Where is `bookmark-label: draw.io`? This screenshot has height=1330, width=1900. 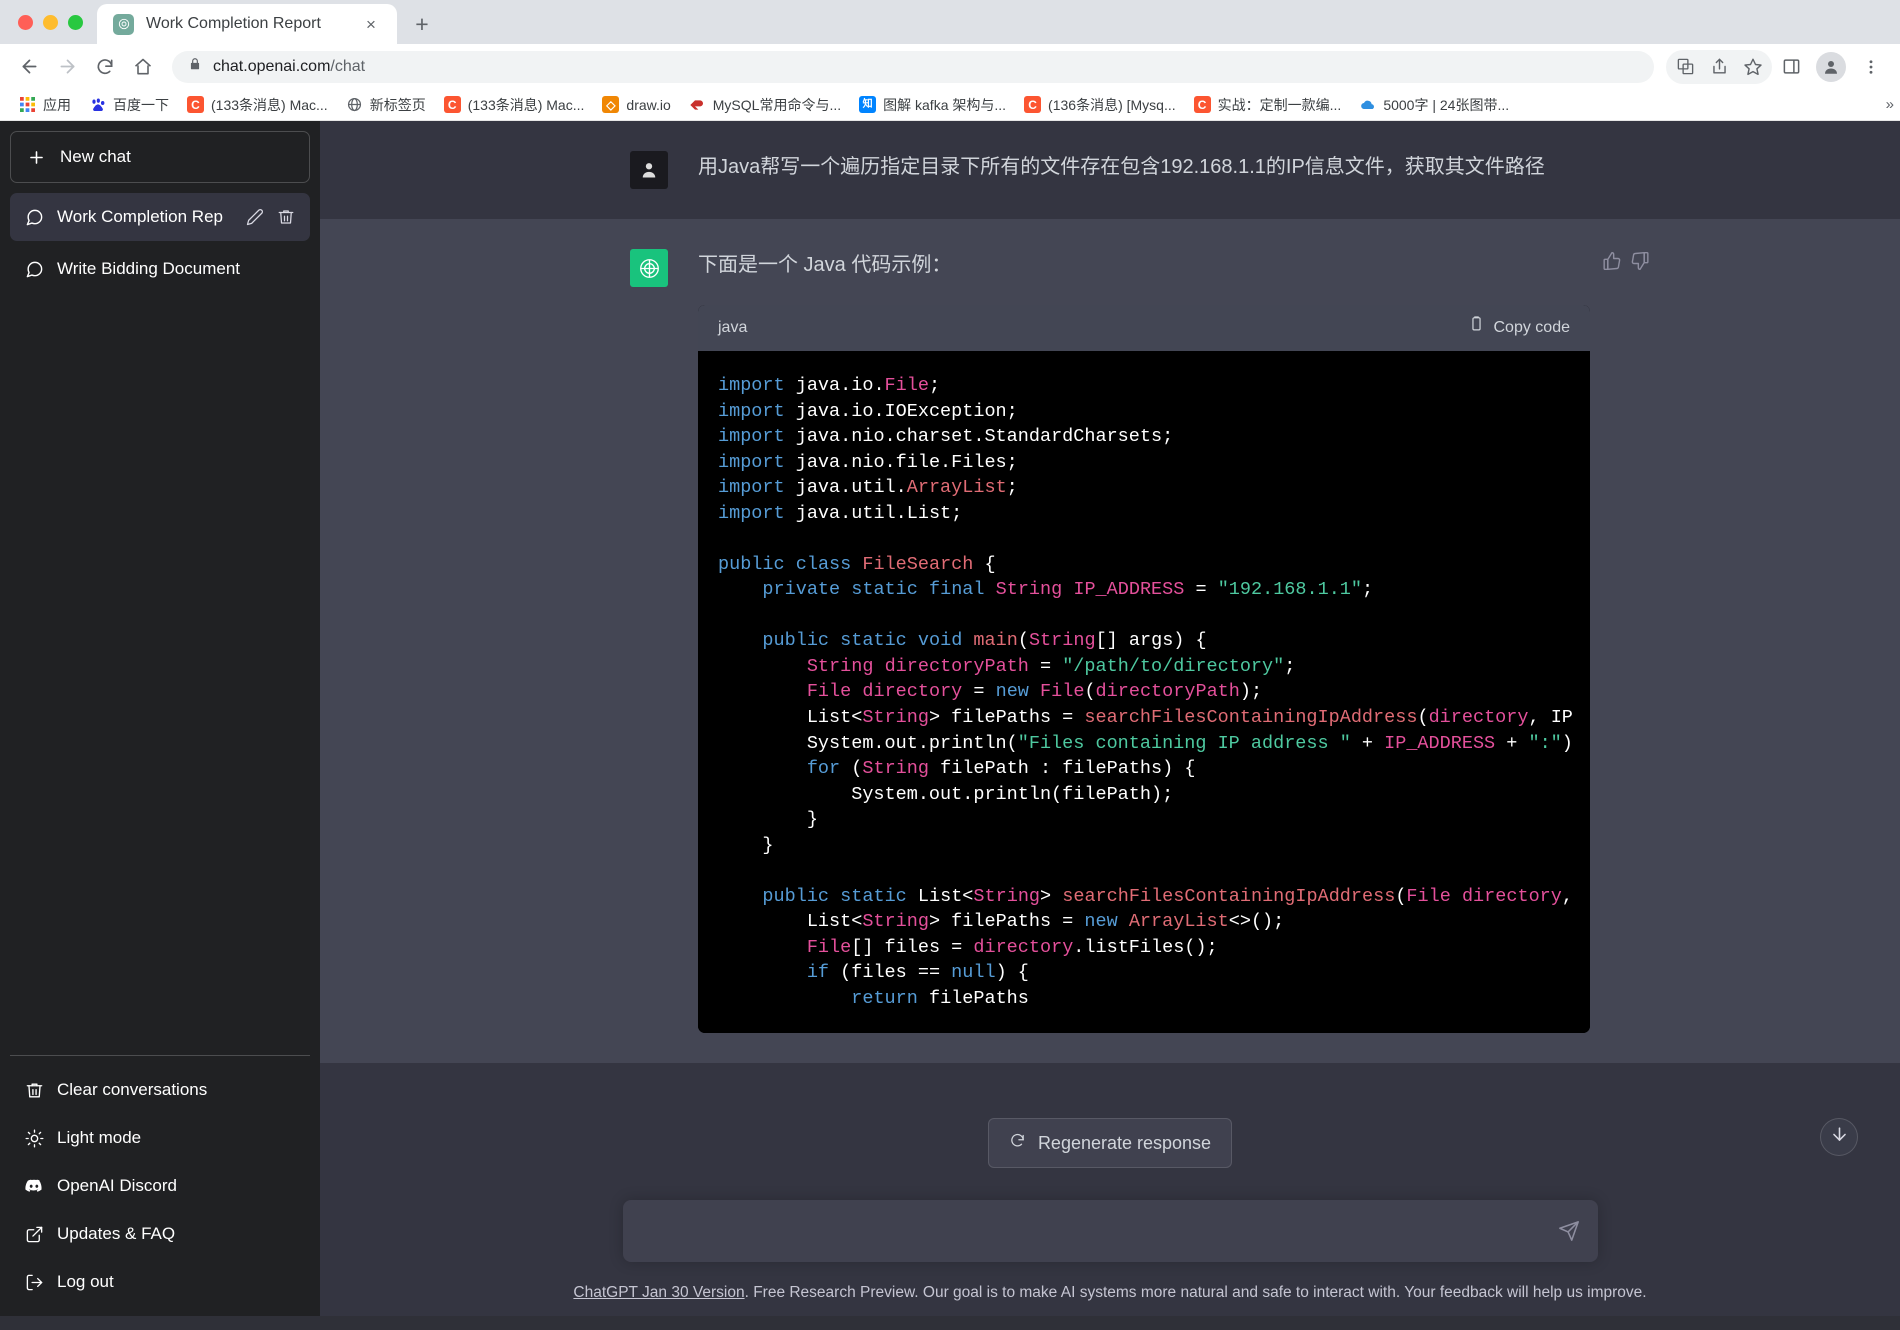 bookmark-label: draw.io is located at coordinates (648, 104).